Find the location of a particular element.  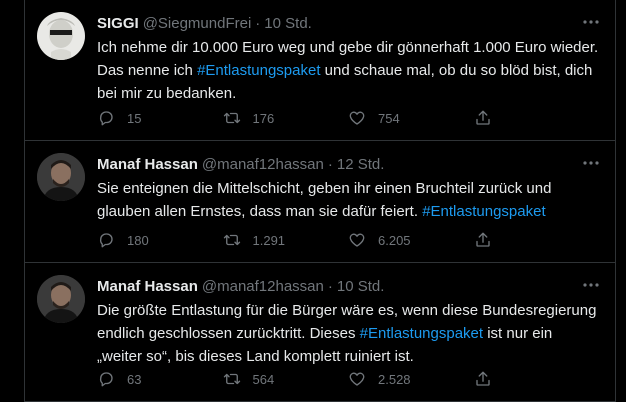

reply-count: 180 is located at coordinates (138, 240).